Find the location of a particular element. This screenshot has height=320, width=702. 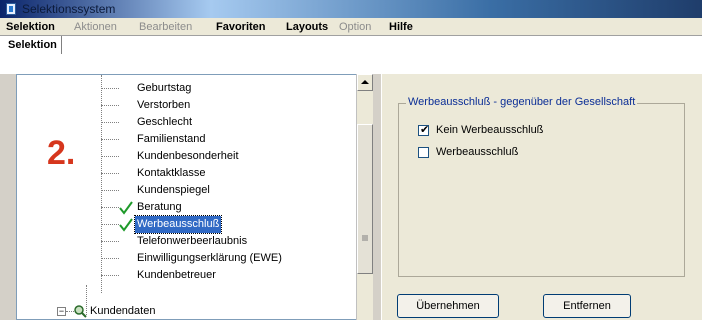

menu-selektion: Selektion is located at coordinates (30, 27).